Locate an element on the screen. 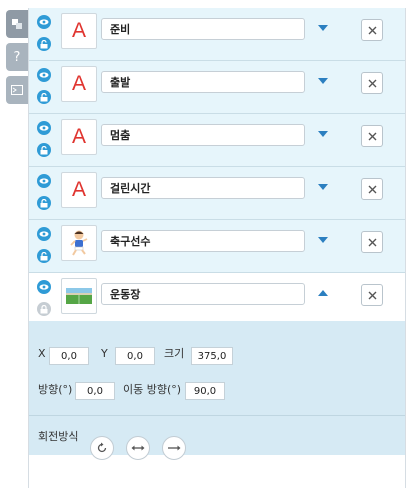 The image size is (410, 488). object-row: A 준비 is located at coordinates (217, 34).